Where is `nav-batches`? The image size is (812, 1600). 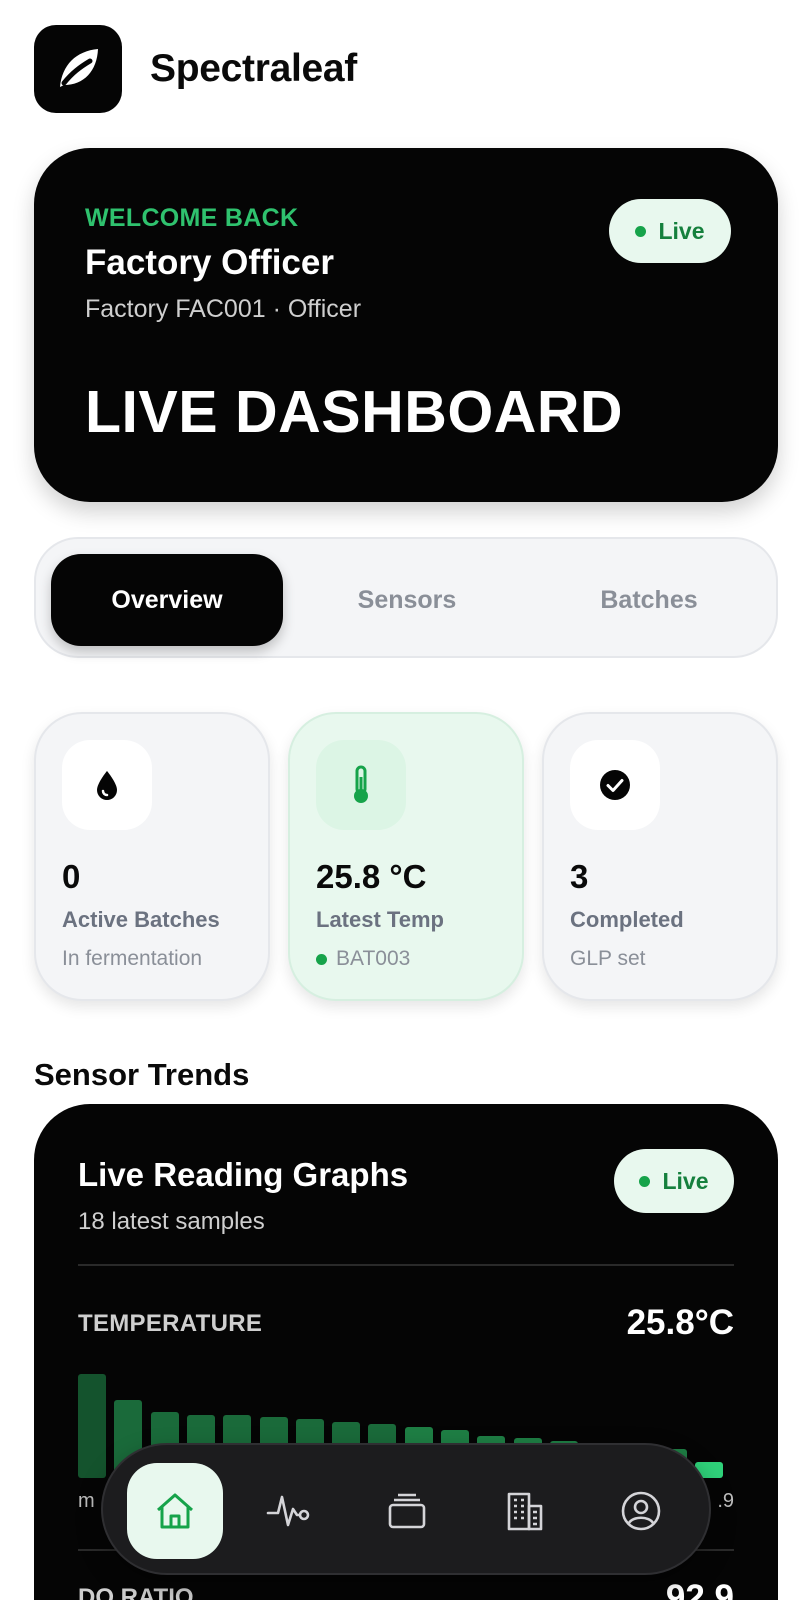
nav-batches is located at coordinates (407, 1511).